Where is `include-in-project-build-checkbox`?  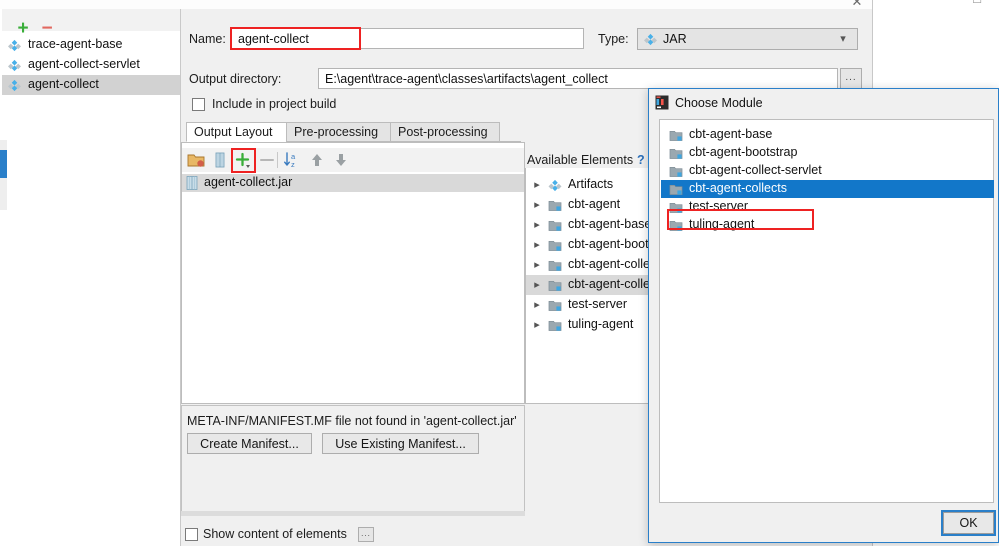
include-in-project-build-checkbox is located at coordinates (198, 104).